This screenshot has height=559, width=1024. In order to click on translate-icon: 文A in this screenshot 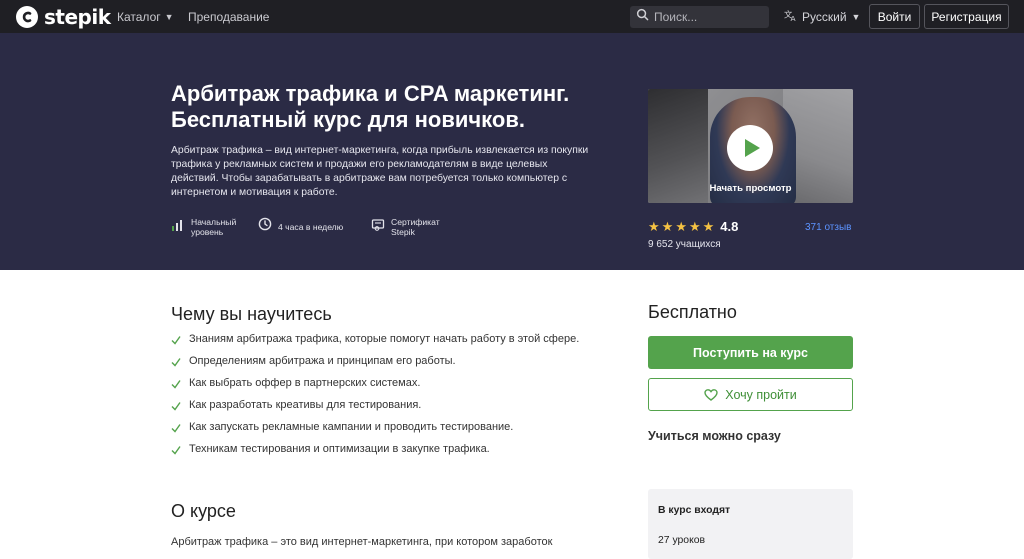, I will do `click(790, 17)`.